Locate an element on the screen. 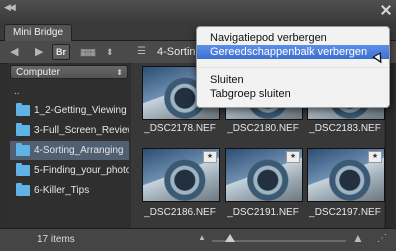 This screenshot has width=396, height=251. sort-icon: ⬍ is located at coordinates (110, 52).